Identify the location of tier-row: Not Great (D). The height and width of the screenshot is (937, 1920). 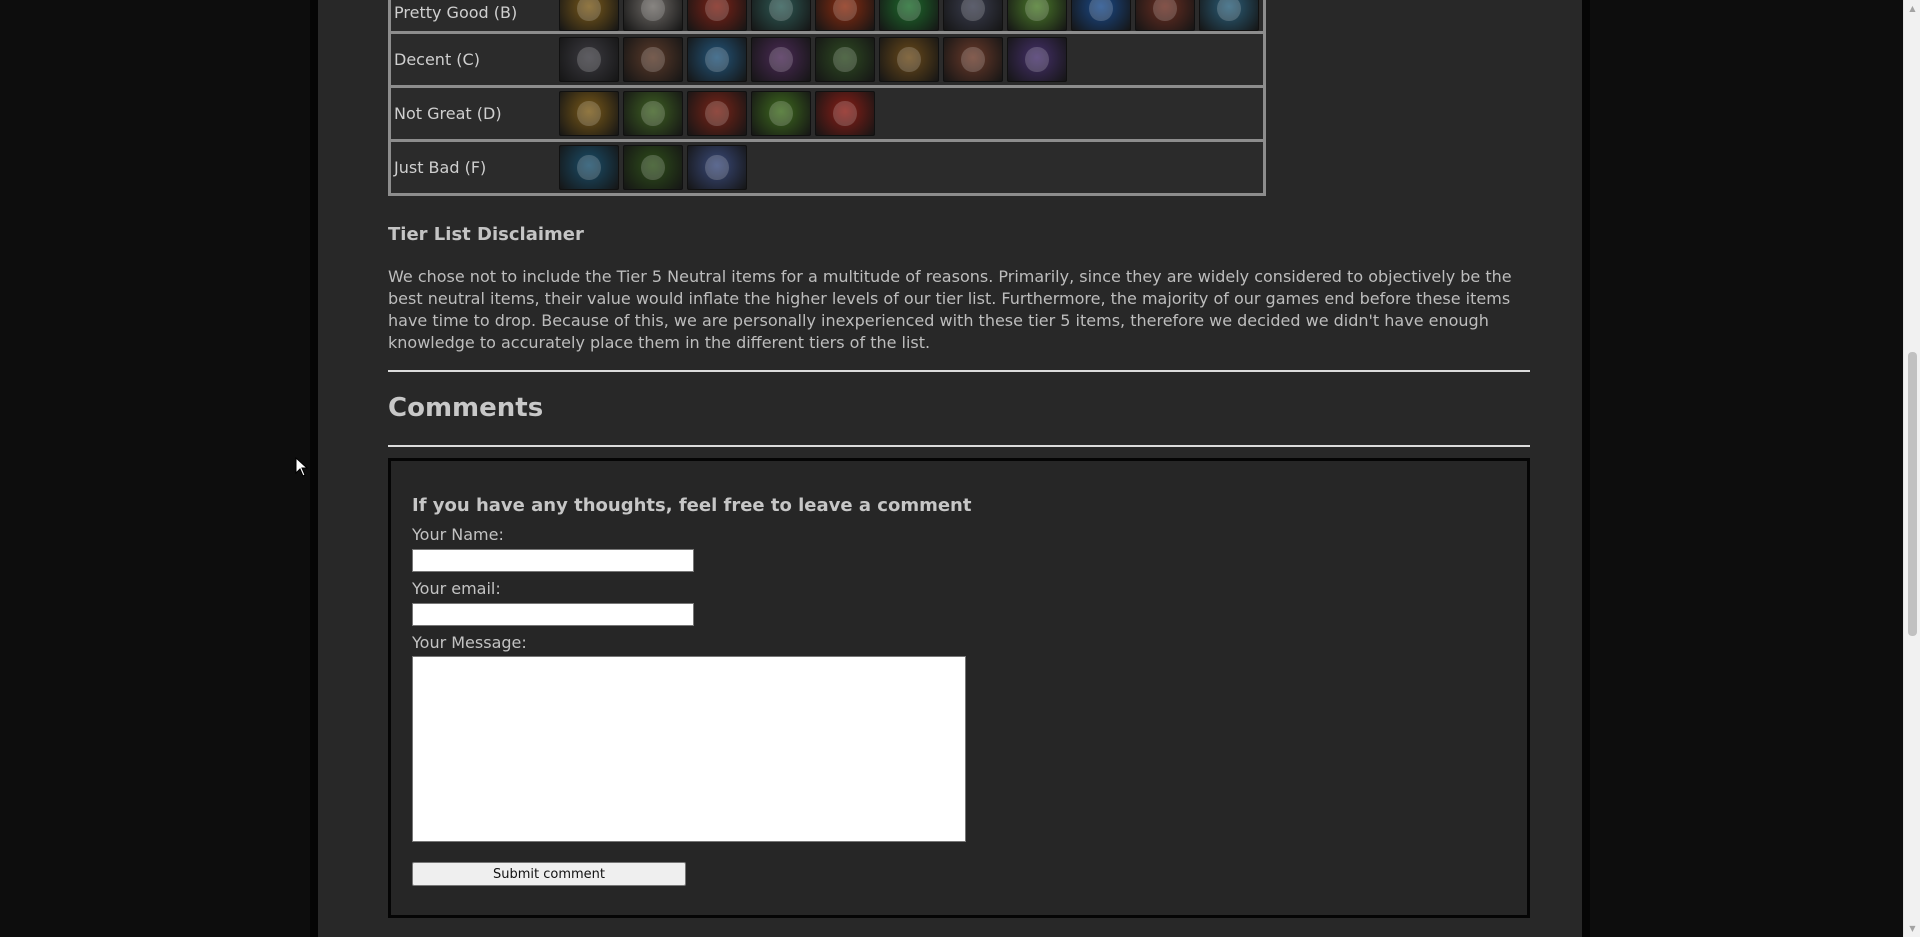
(827, 112).